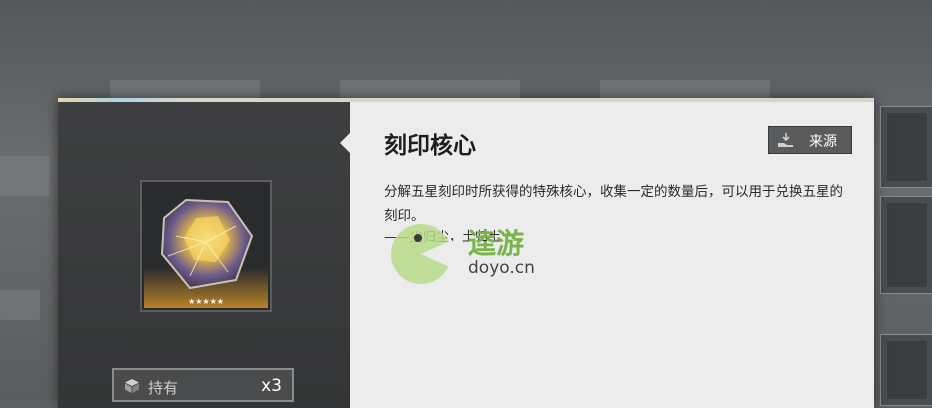 Image resolution: width=932 pixels, height=408 pixels. I want to click on site-watermark: 逵游 doyo.cn, so click(478, 254).